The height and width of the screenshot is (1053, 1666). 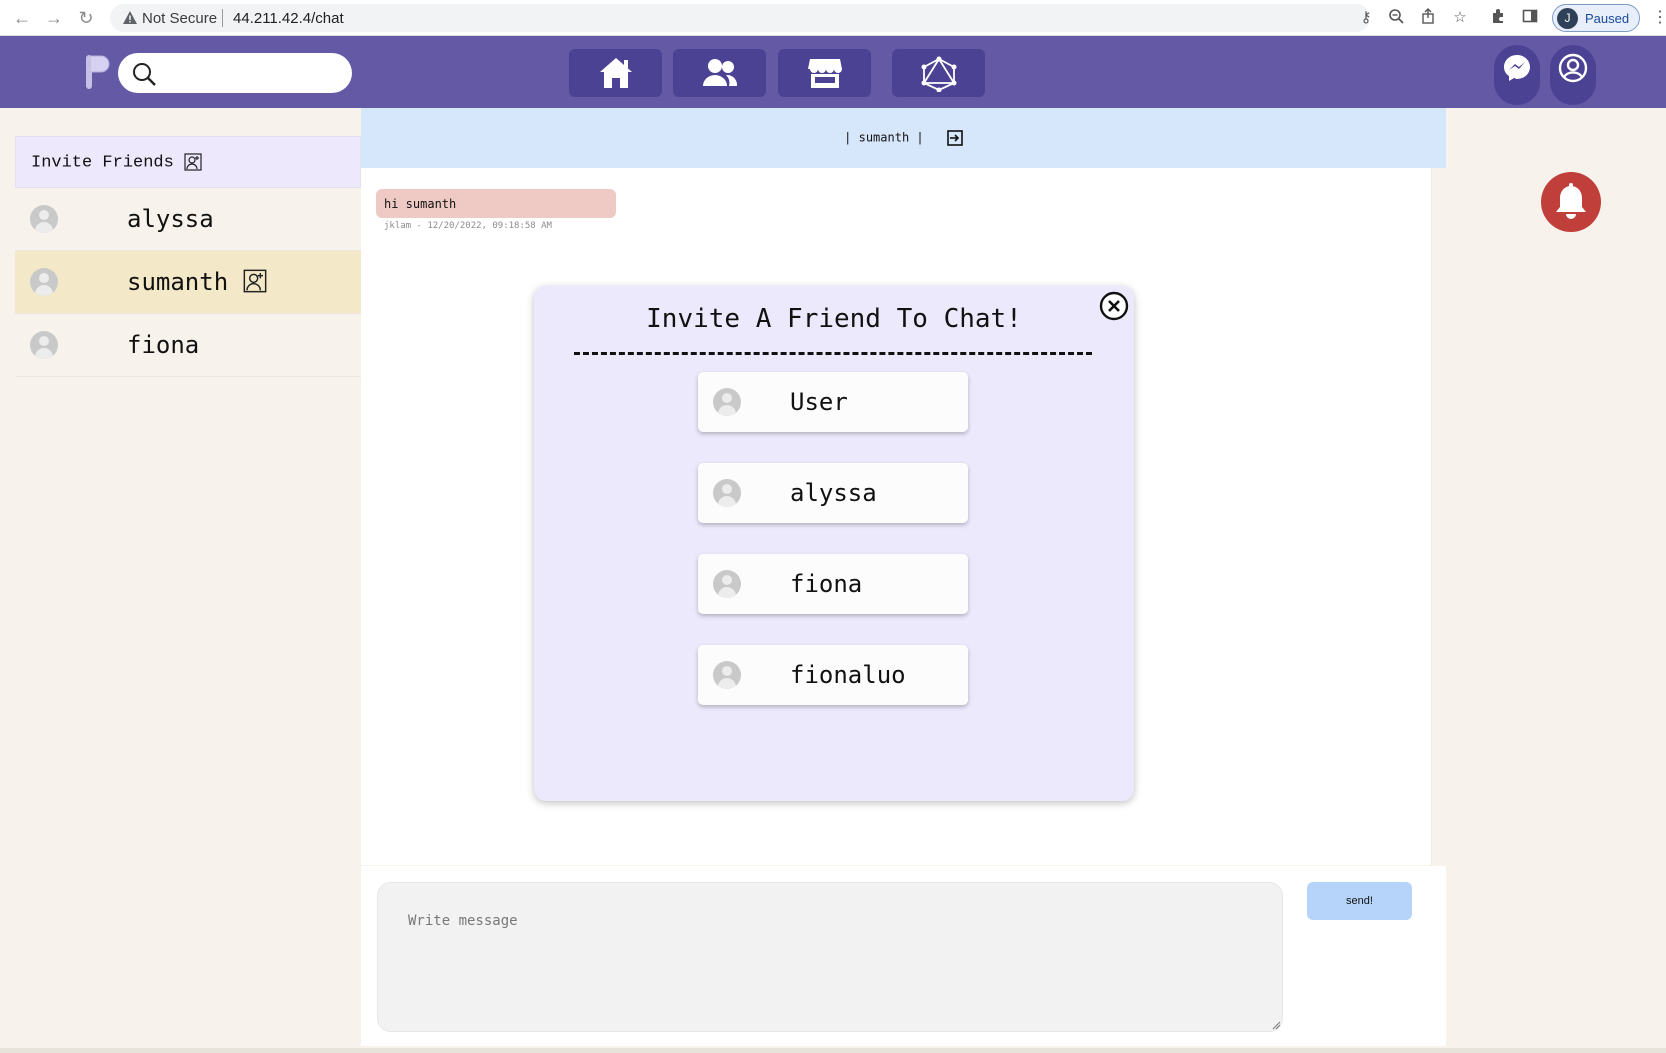 I want to click on marketplace-icon, so click(x=825, y=73).